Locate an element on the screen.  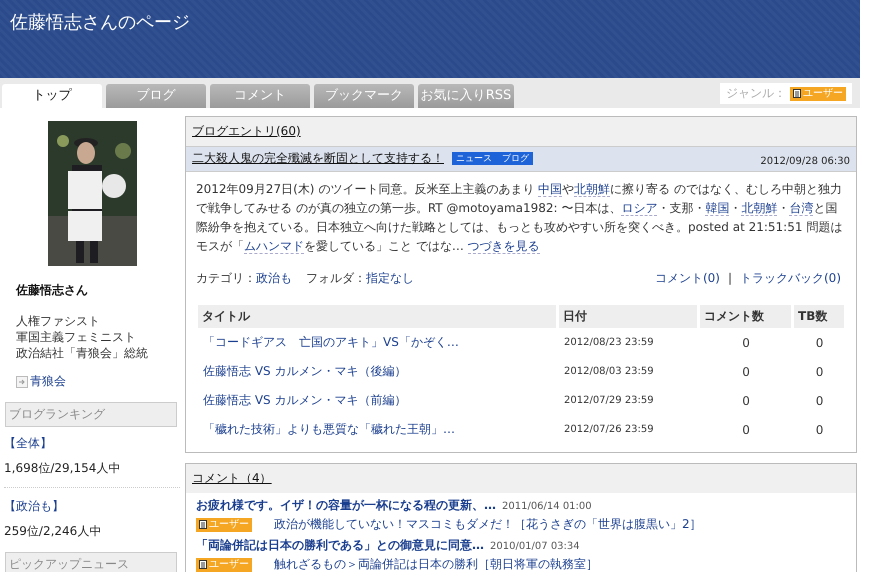
text-link: ロシア is located at coordinates (639, 208).